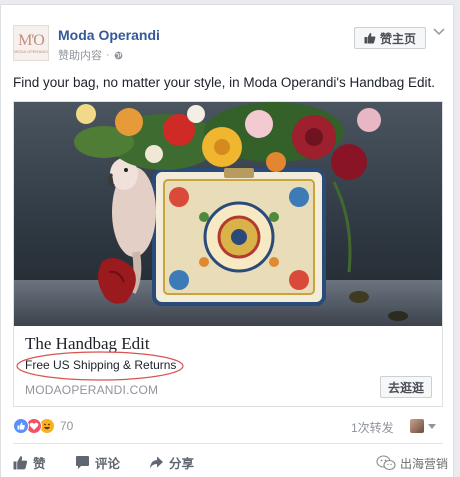  I want to click on like-reaction-icon, so click(21, 426).